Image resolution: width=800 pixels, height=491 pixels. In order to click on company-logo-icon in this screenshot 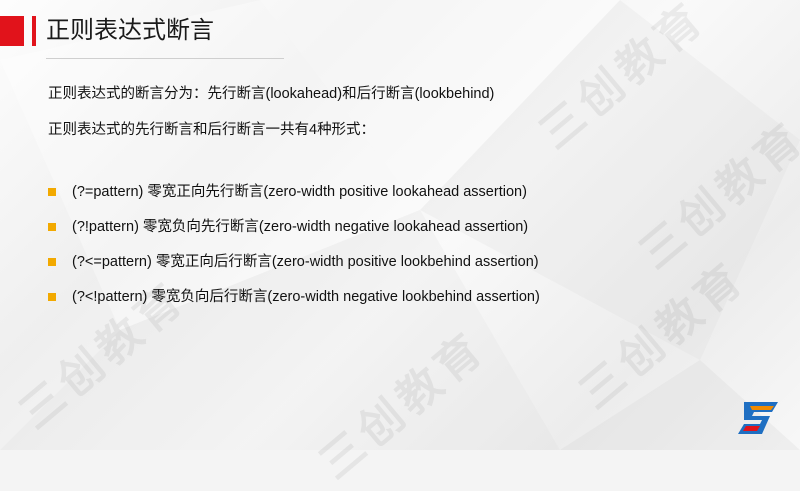, I will do `click(758, 418)`.